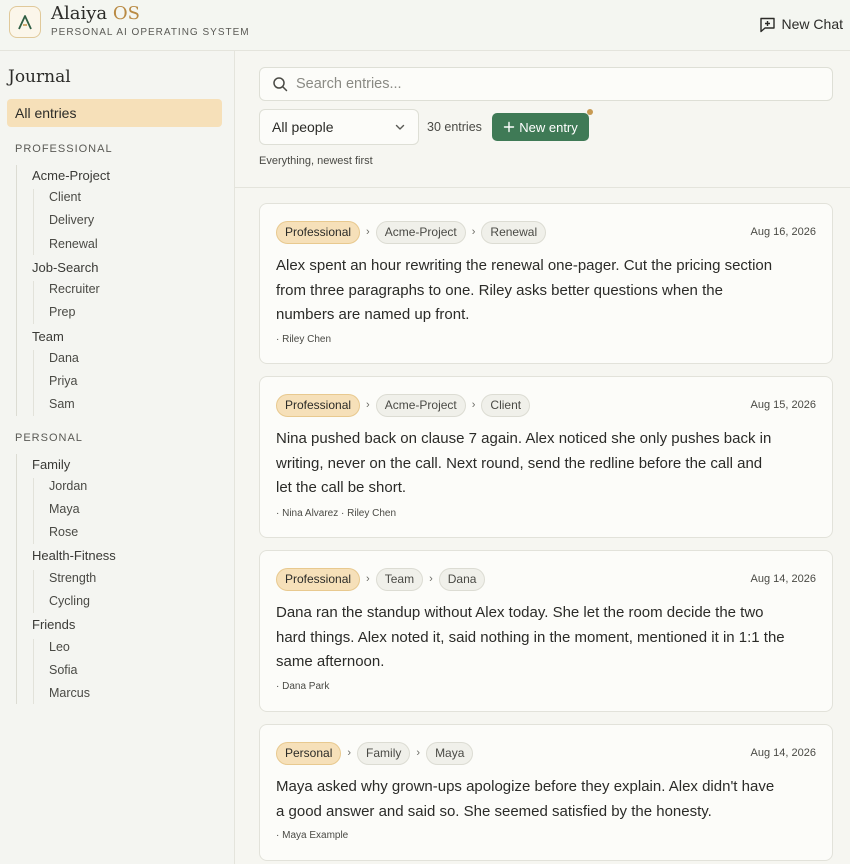 Image resolution: width=850 pixels, height=864 pixels. What do you see at coordinates (126, 13) in the screenshot?
I see `brand-os: OS` at bounding box center [126, 13].